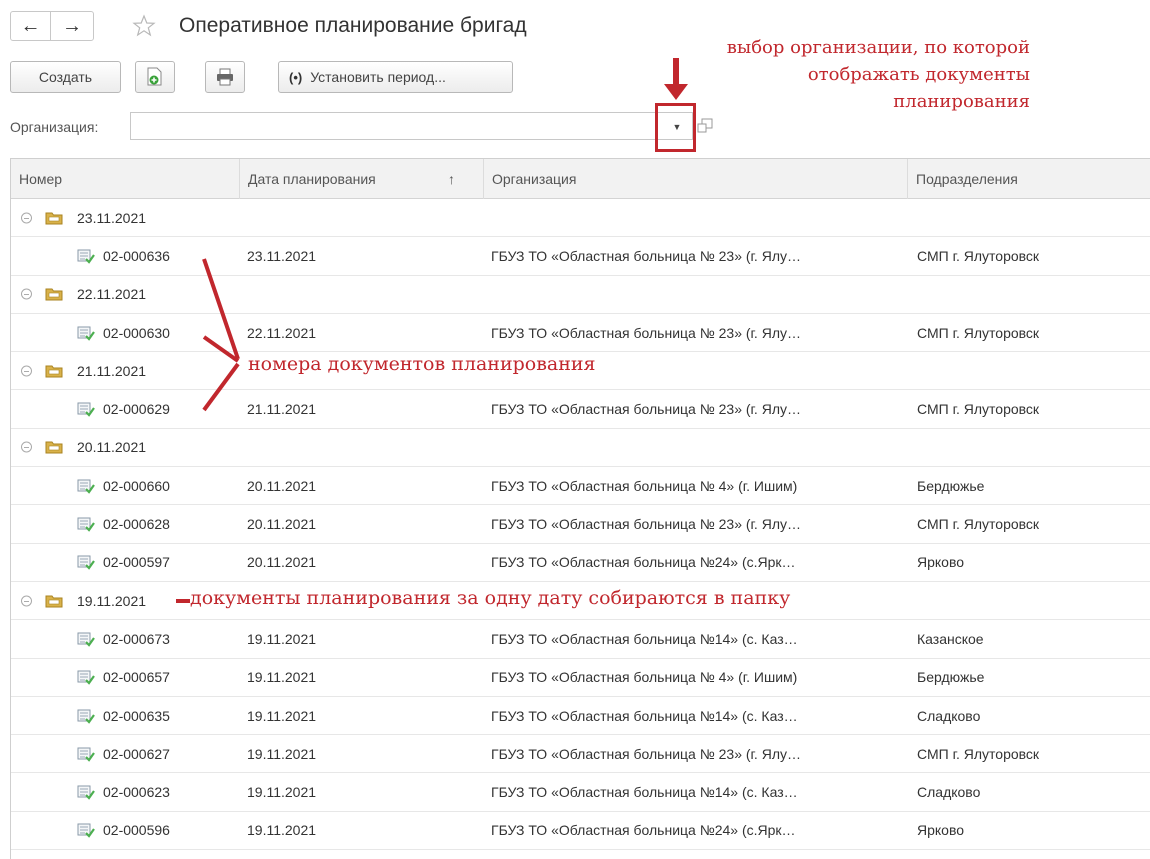 This screenshot has height=859, width=1150. I want to click on column-planning-date: Дата планирования ↑, so click(361, 179).